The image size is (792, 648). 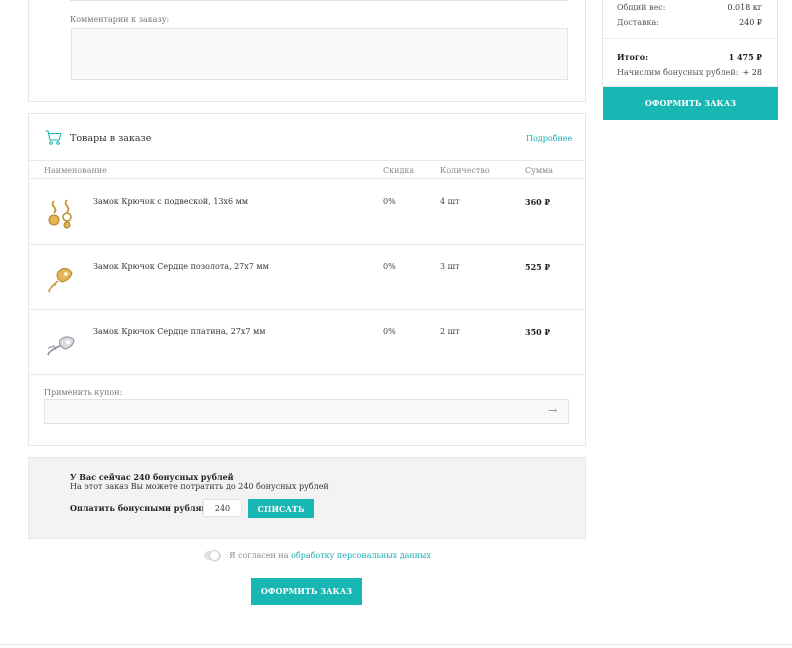 I want to click on summary-divider, so click(x=690, y=38).